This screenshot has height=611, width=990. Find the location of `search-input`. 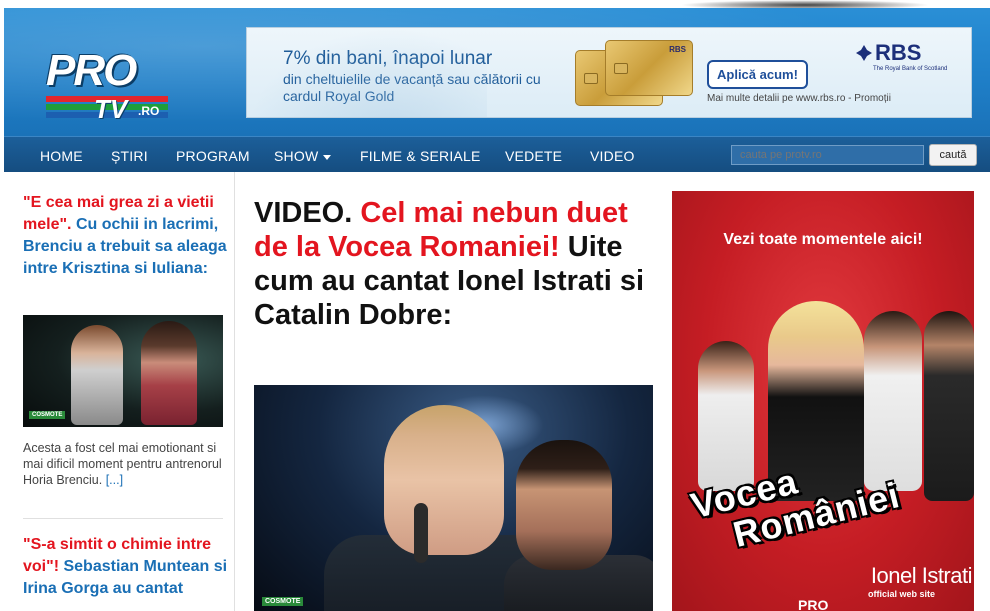

search-input is located at coordinates (827, 155).